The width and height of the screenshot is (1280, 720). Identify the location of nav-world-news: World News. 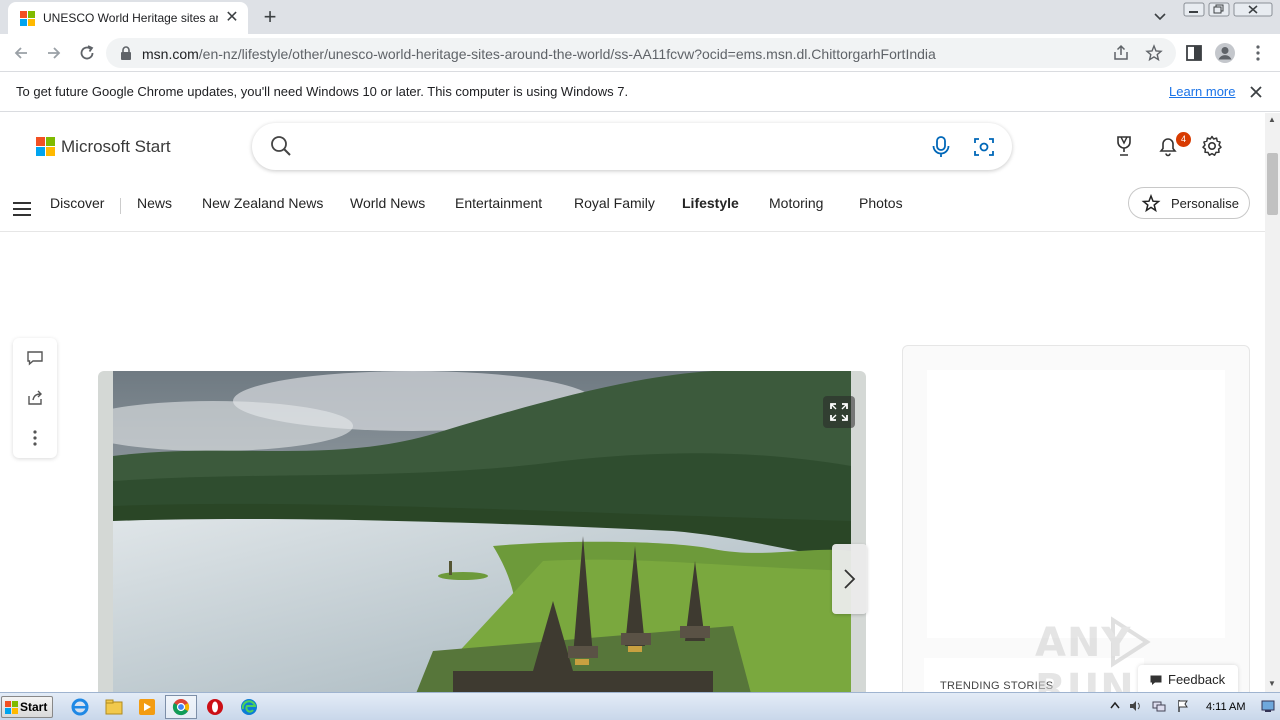
(387, 203).